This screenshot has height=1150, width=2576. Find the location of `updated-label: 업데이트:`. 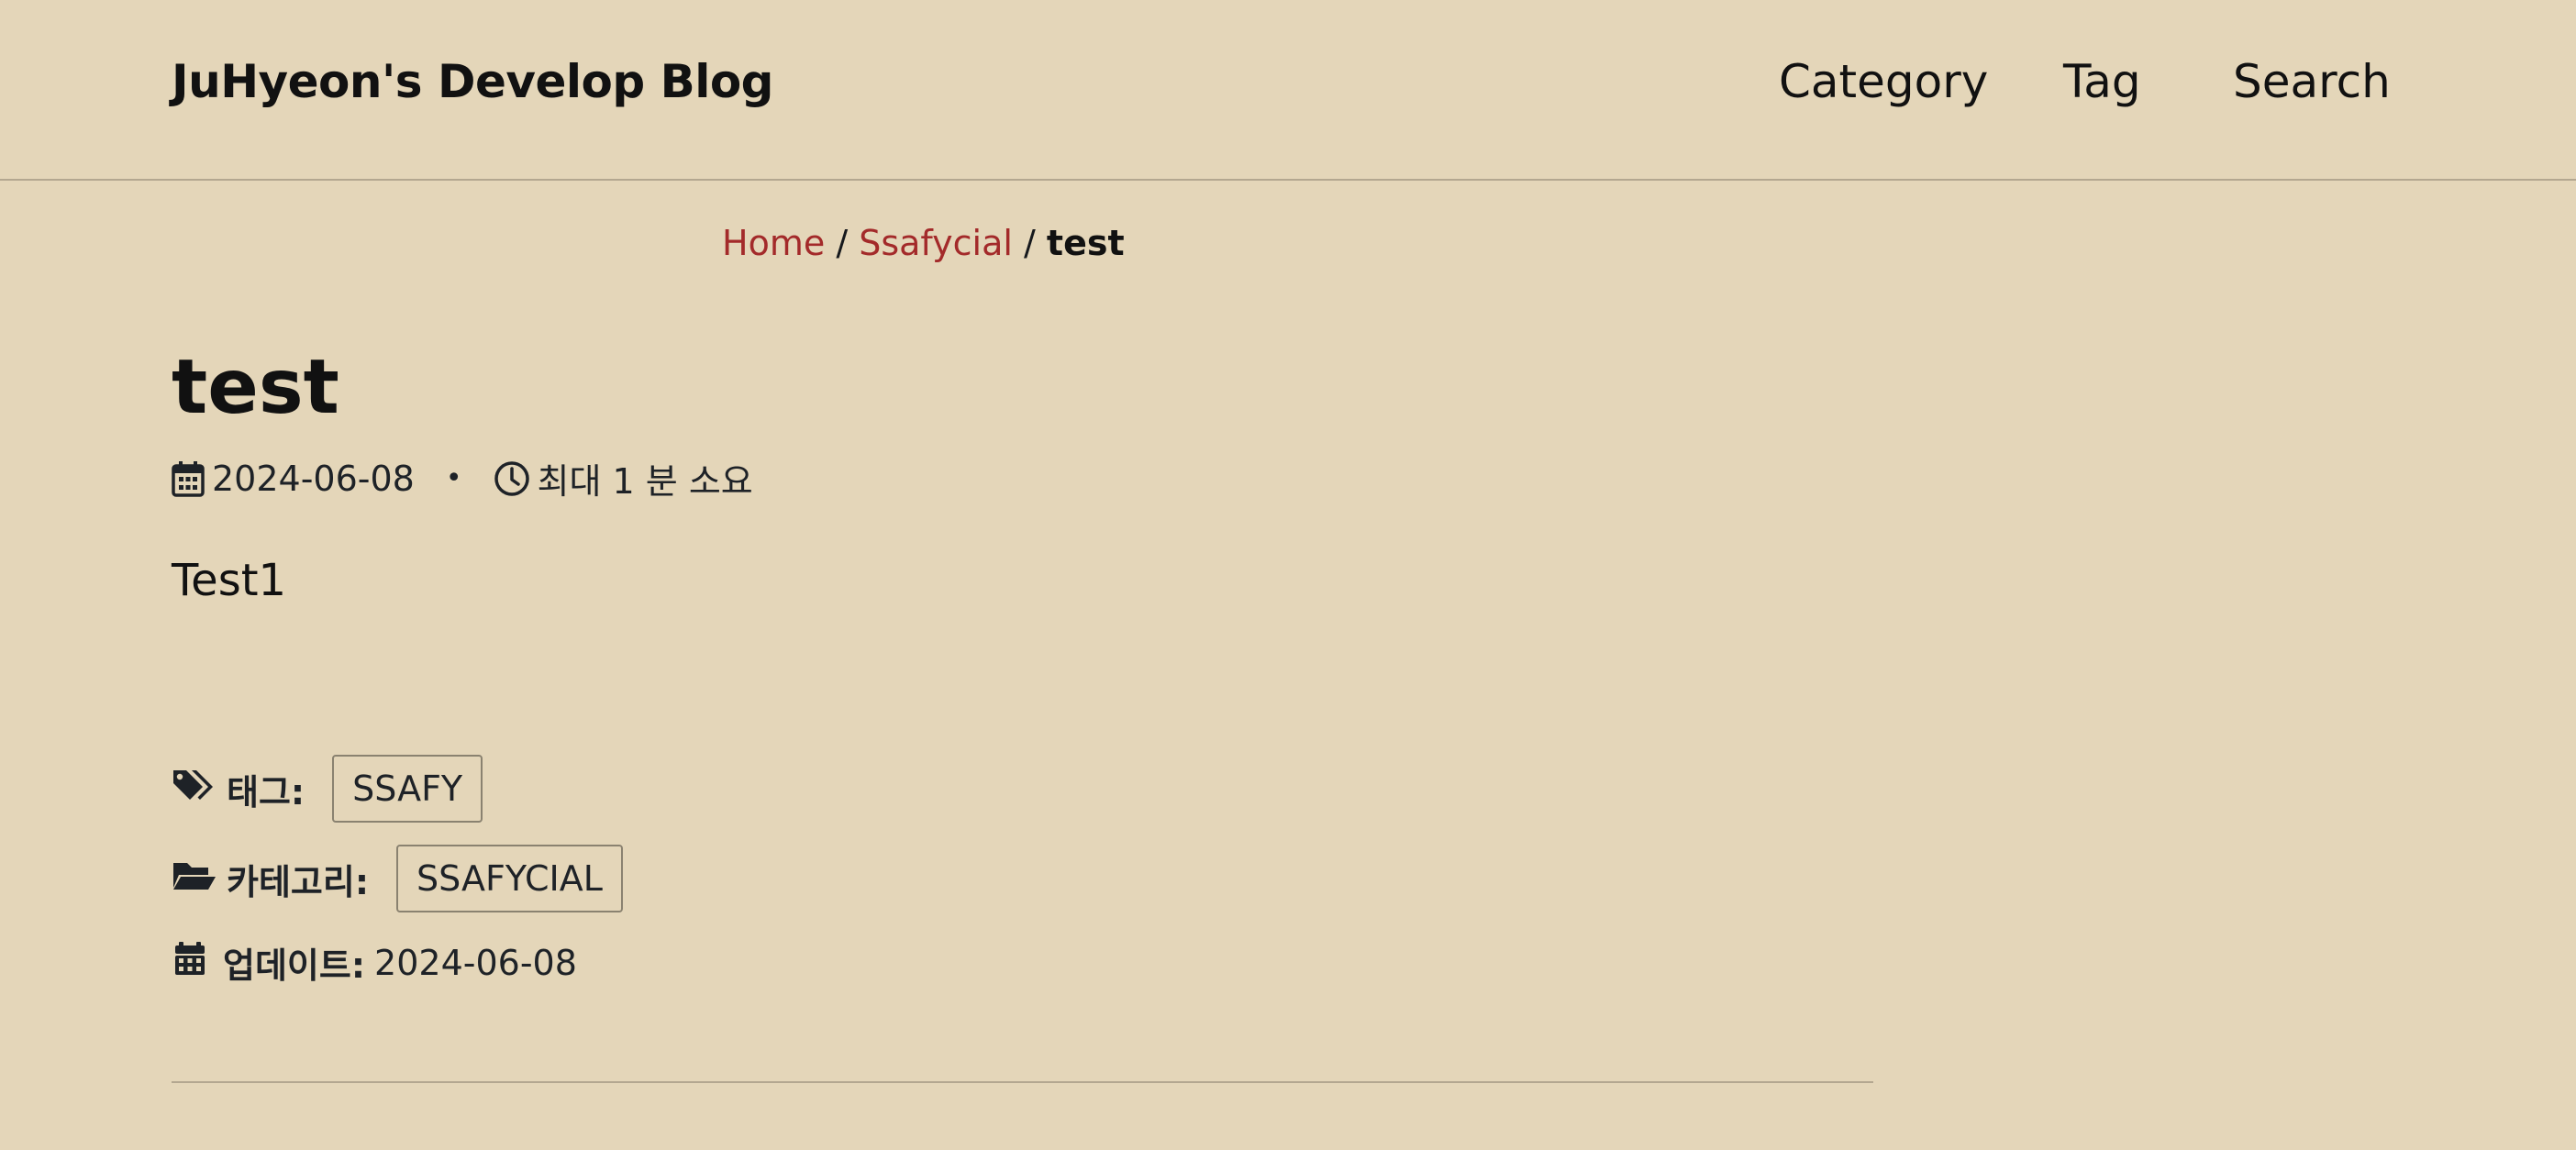

updated-label: 업데이트: is located at coordinates (294, 966).